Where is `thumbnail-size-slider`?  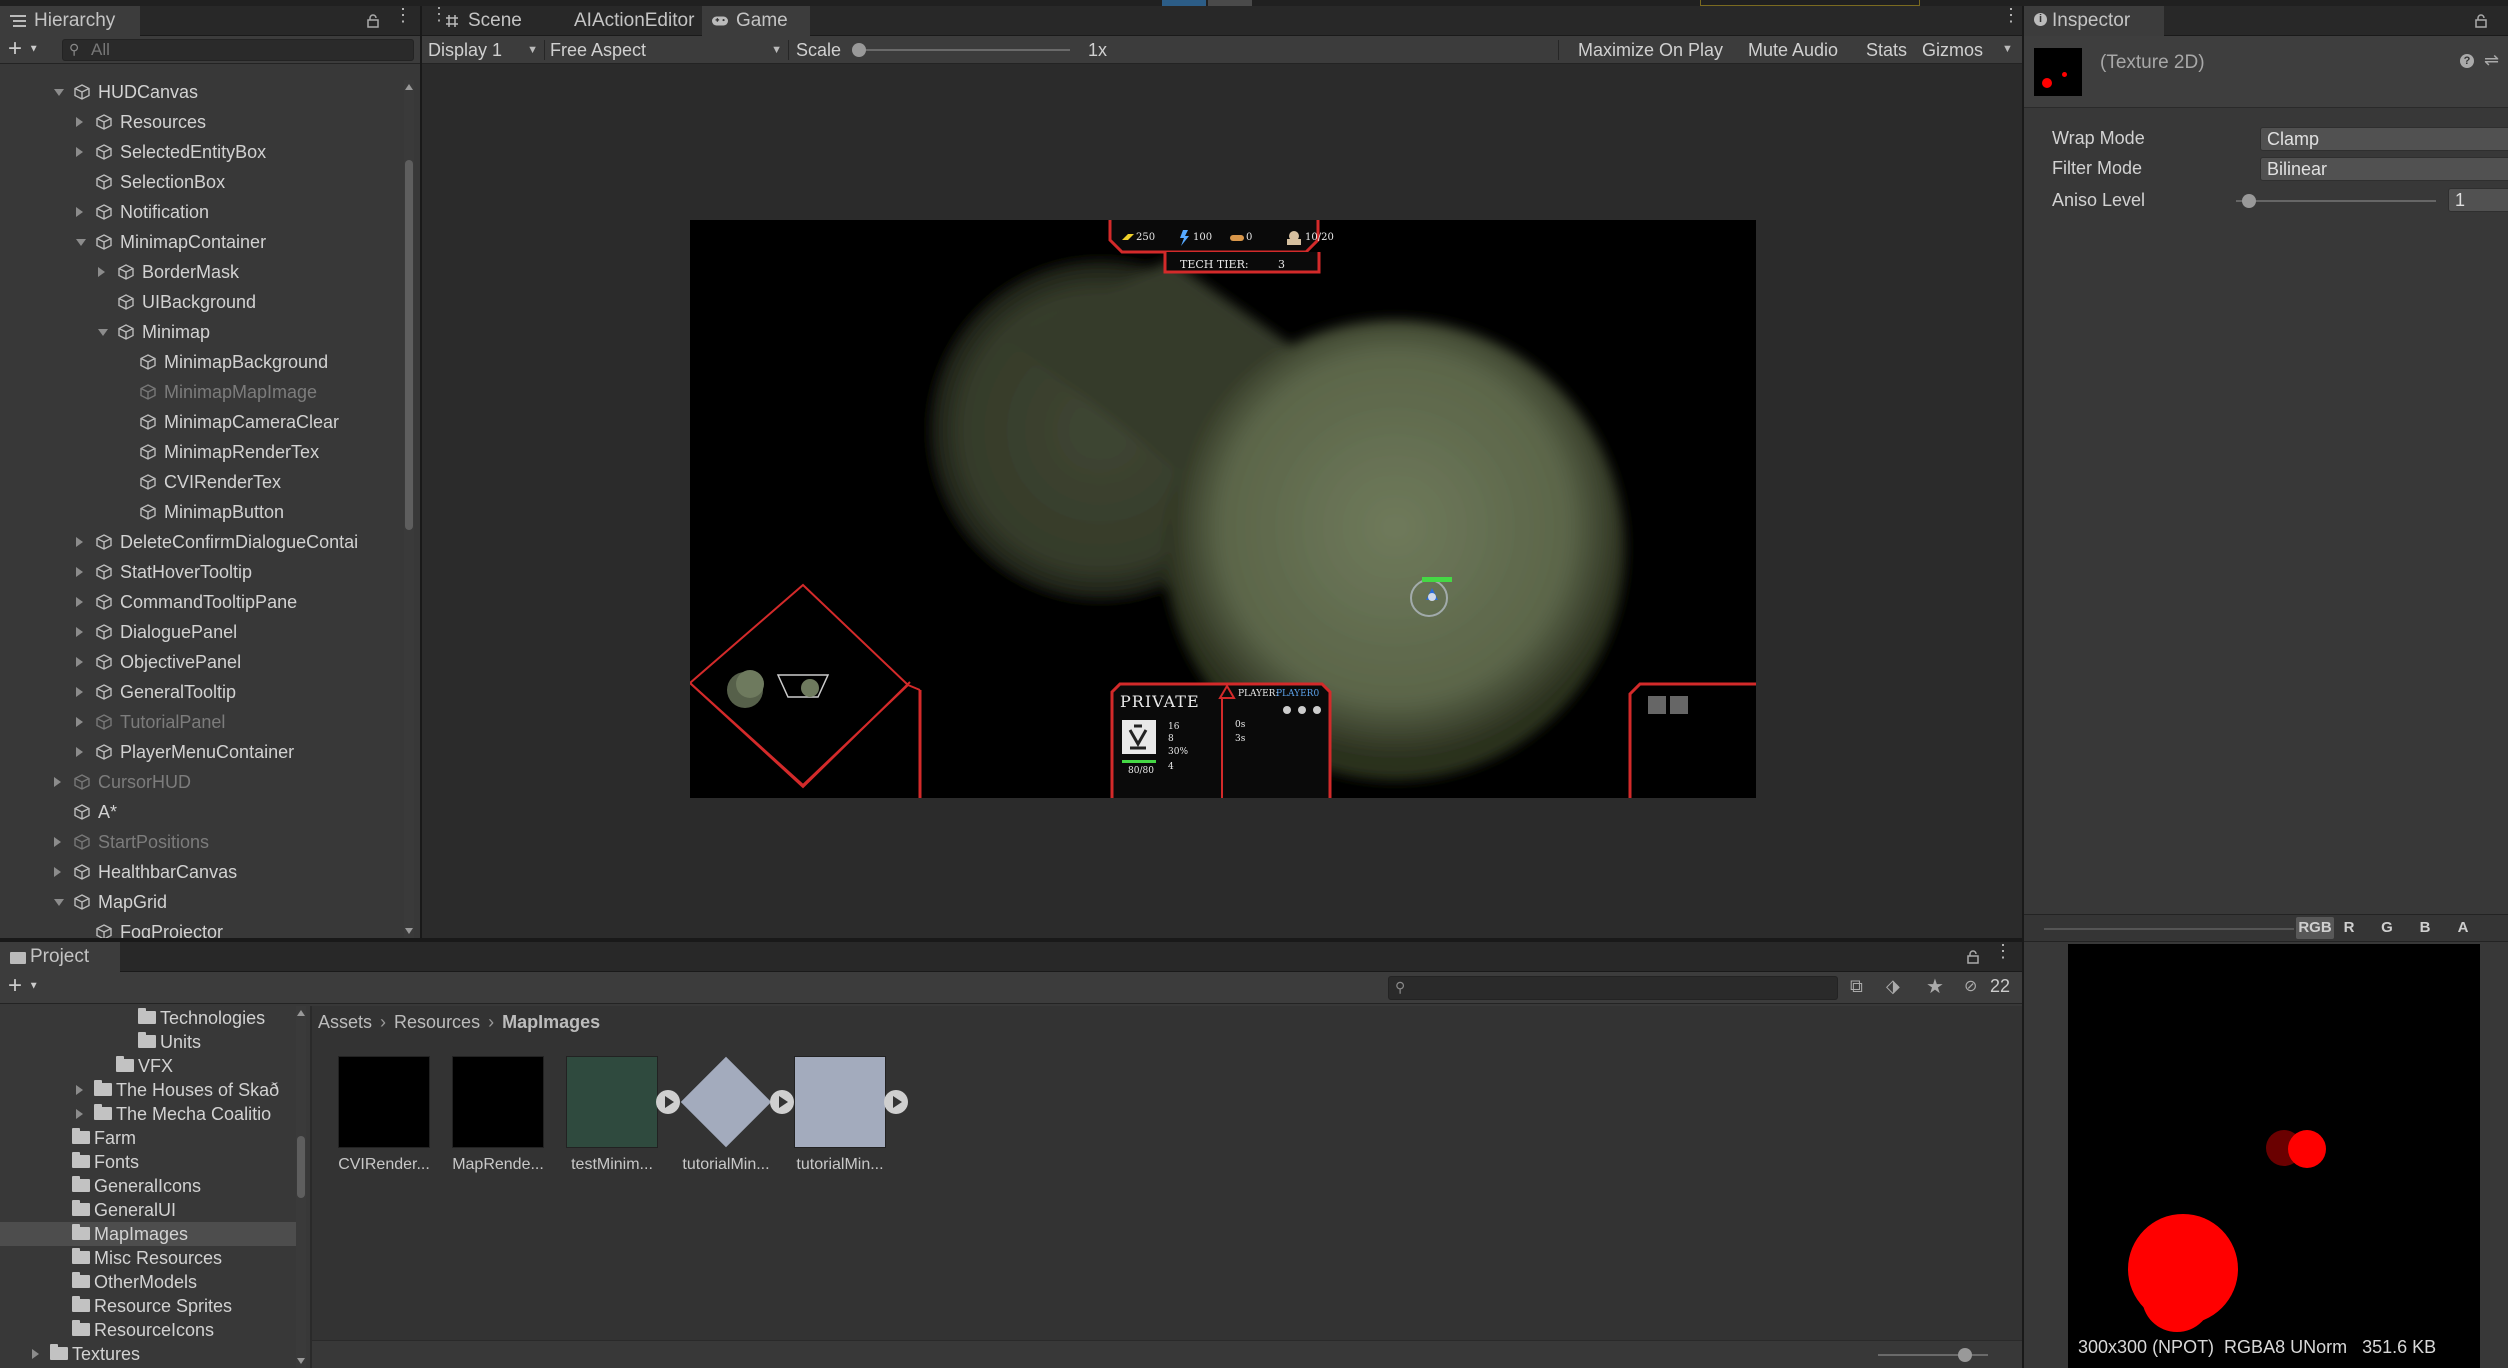
thumbnail-size-slider is located at coordinates (1933, 1355).